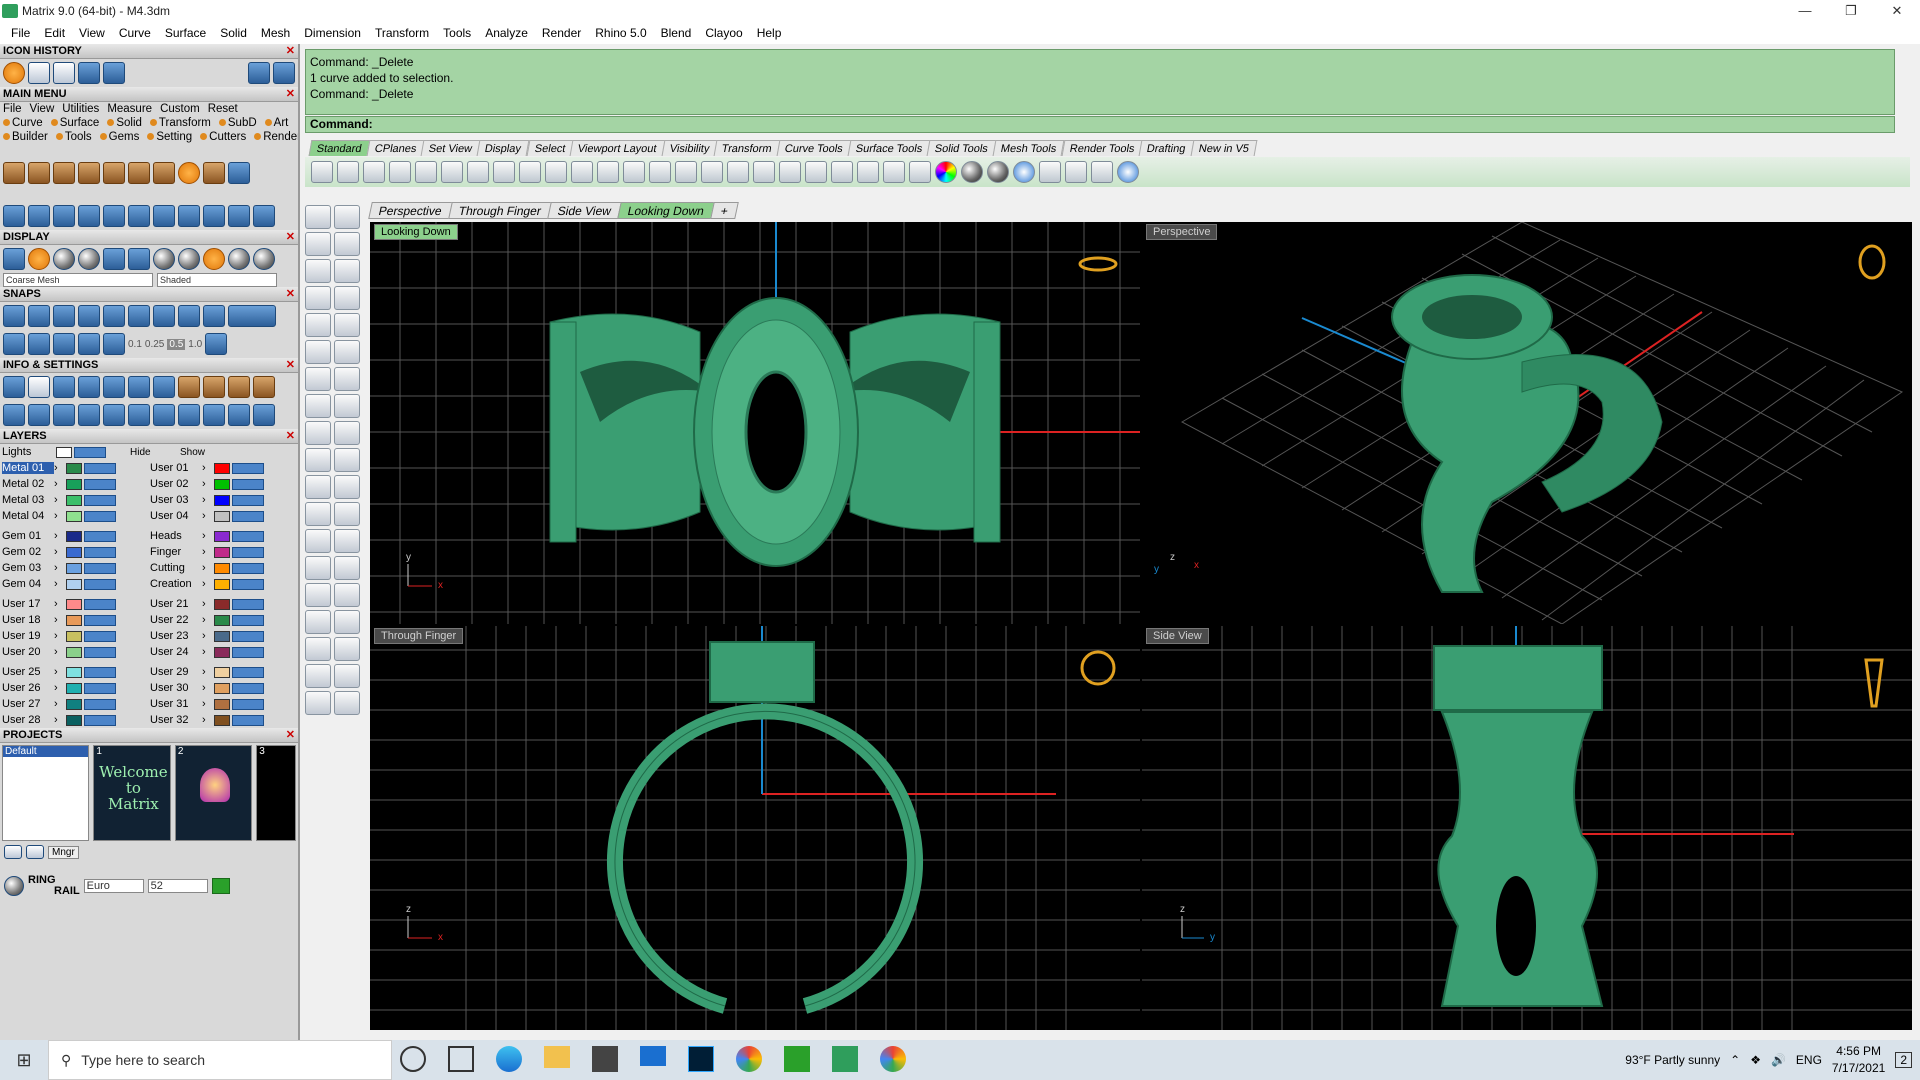  What do you see at coordinates (1050, 172) in the screenshot?
I see `pen-icon` at bounding box center [1050, 172].